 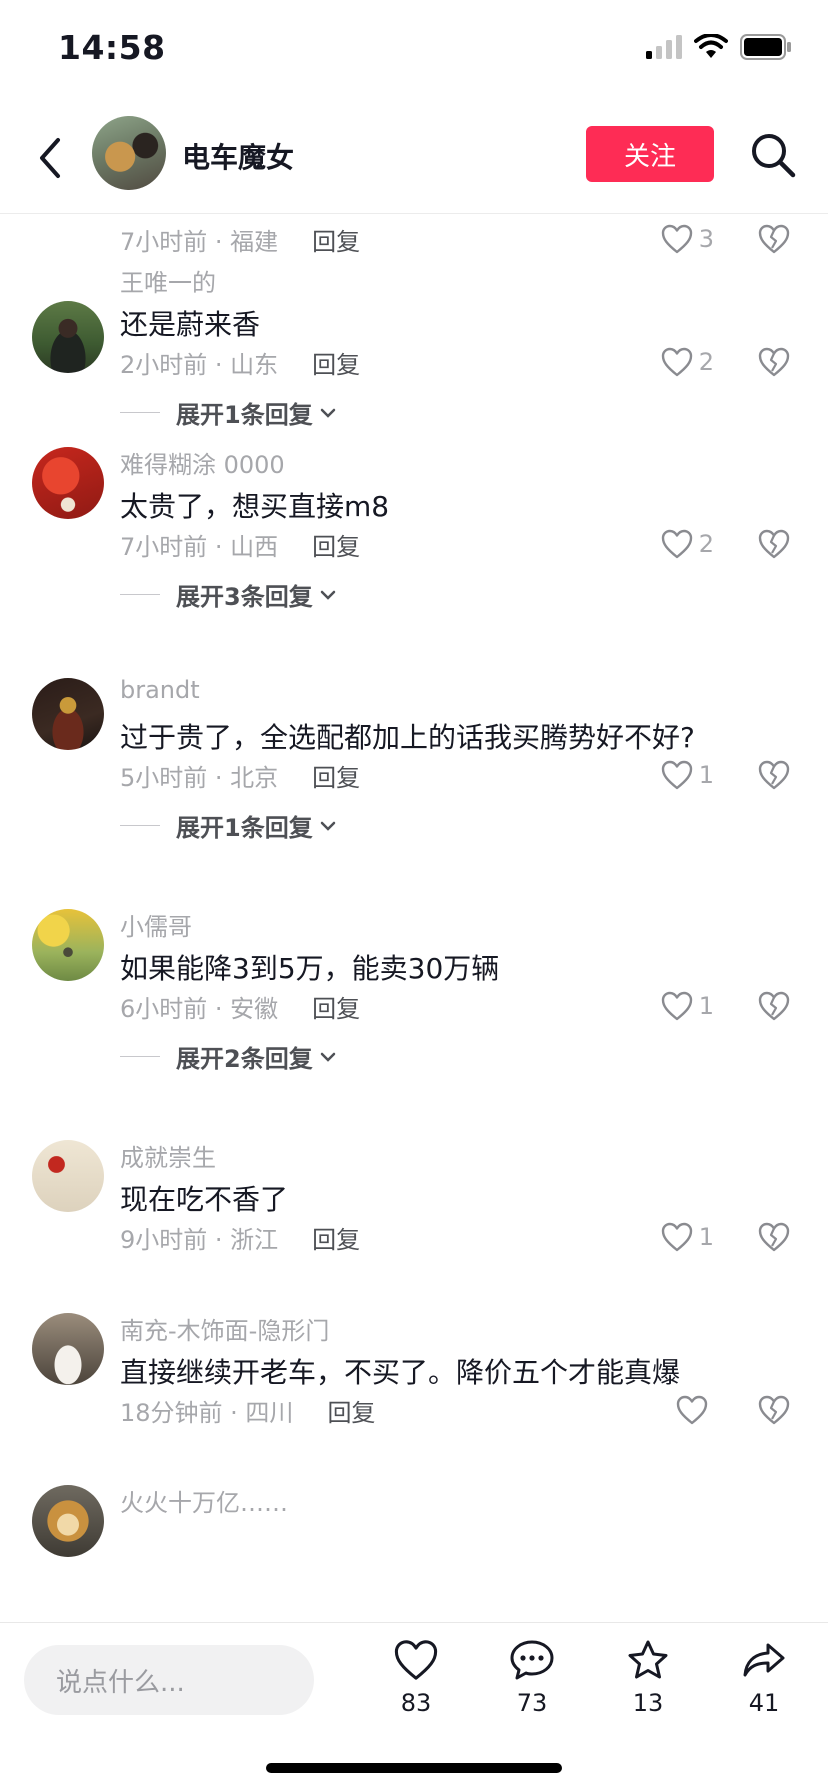 What do you see at coordinates (664, 47) in the screenshot?
I see `signal-icon` at bounding box center [664, 47].